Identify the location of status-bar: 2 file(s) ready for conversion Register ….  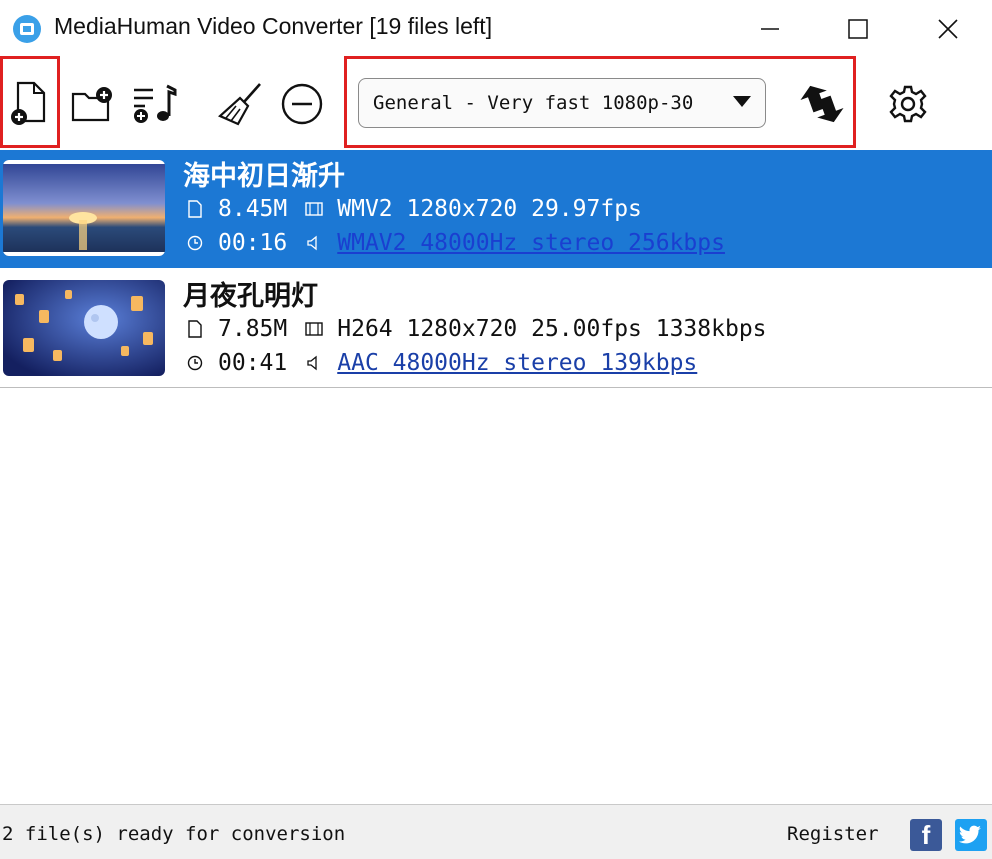
(496, 831).